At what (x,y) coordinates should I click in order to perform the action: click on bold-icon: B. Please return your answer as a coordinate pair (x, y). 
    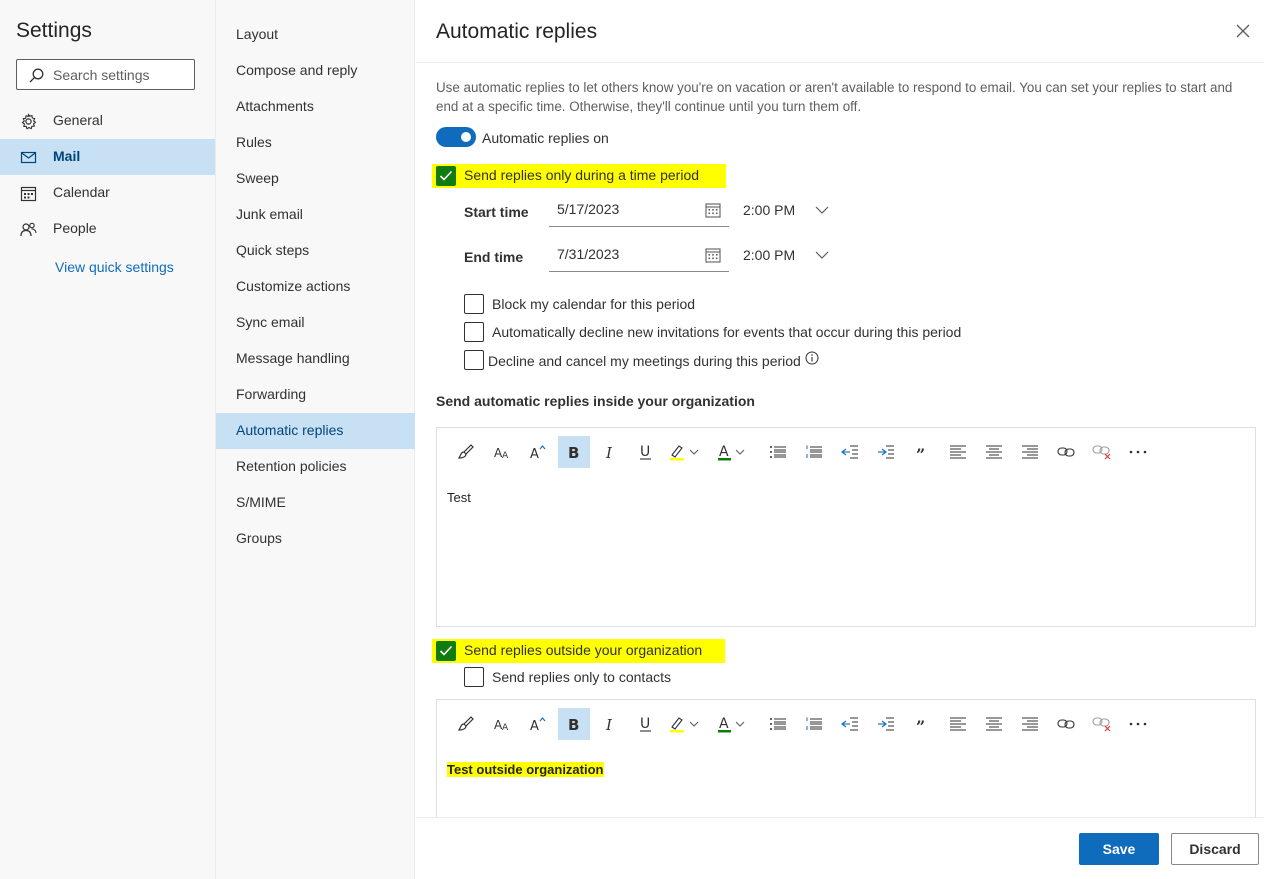
    Looking at the image, I should click on (573, 452).